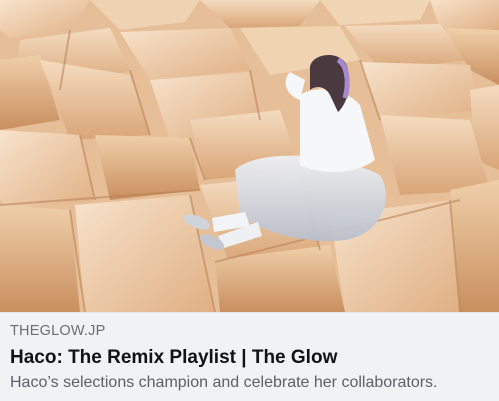 This screenshot has width=499, height=401. I want to click on link-domain: THEGLOW.JP, so click(58, 331).